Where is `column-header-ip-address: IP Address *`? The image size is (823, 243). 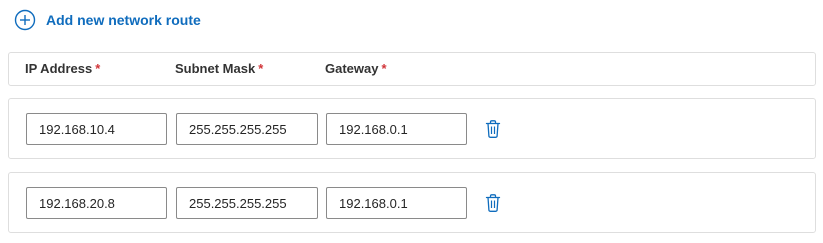 column-header-ip-address: IP Address * is located at coordinates (63, 68).